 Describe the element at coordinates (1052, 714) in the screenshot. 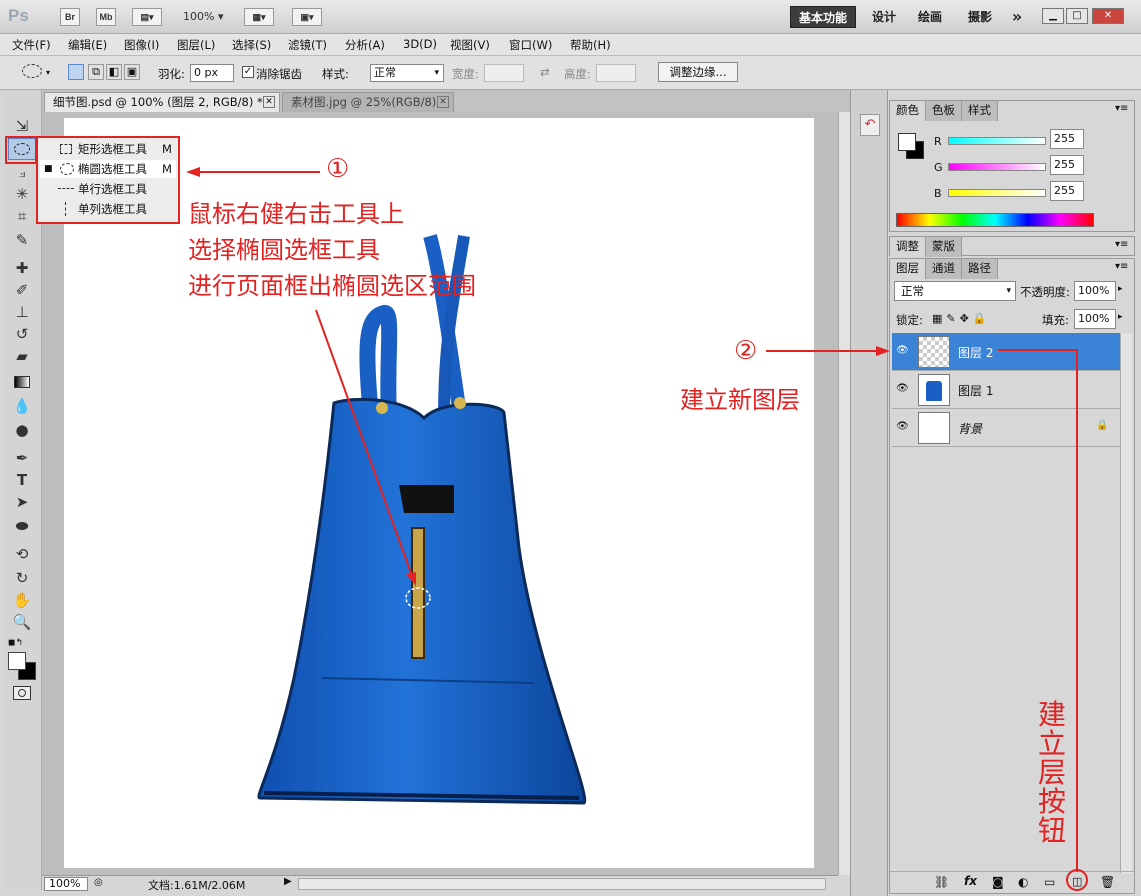

I see `note-char: 建` at that location.